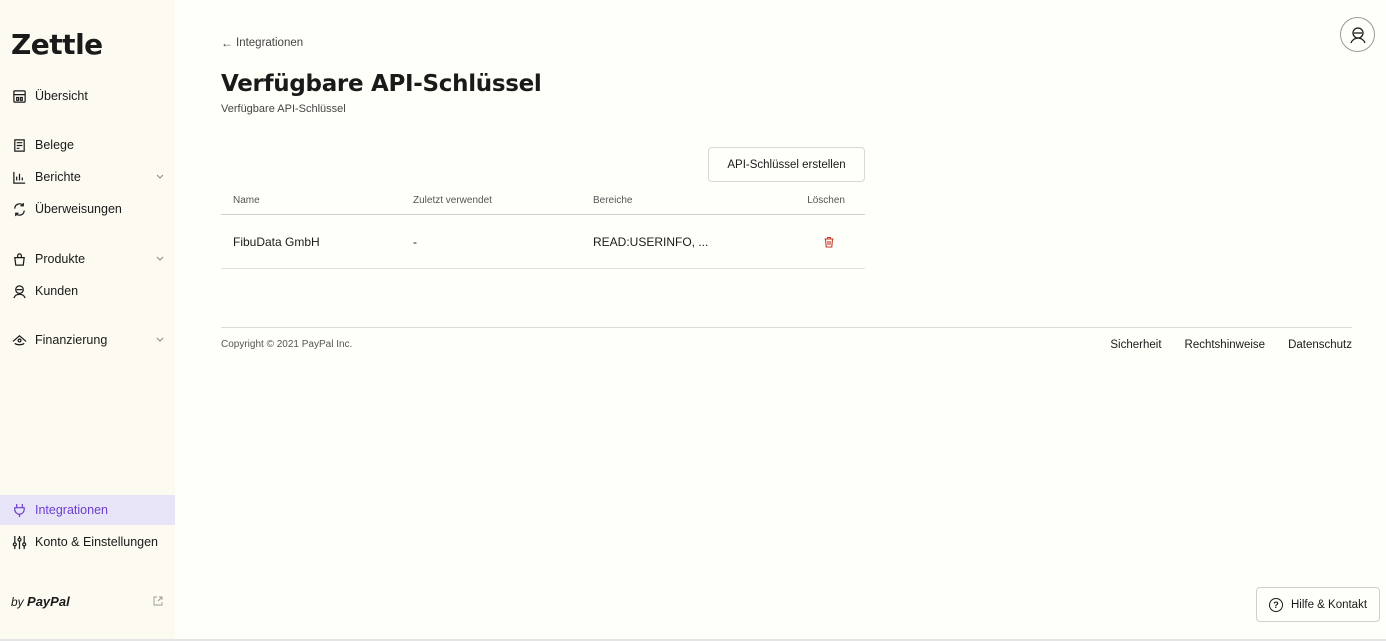 This screenshot has width=1386, height=641. Describe the element at coordinates (1275, 604) in the screenshot. I see `question-icon: ?` at that location.